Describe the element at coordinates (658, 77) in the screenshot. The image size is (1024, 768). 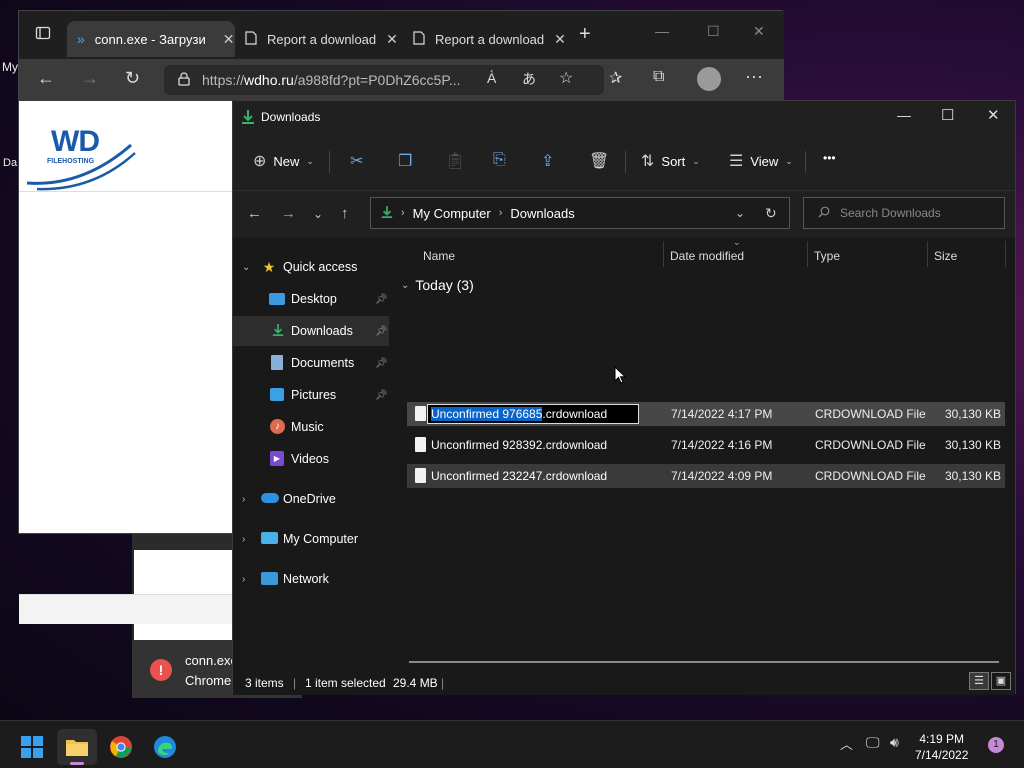
I see `collections-icon: ⧉` at that location.